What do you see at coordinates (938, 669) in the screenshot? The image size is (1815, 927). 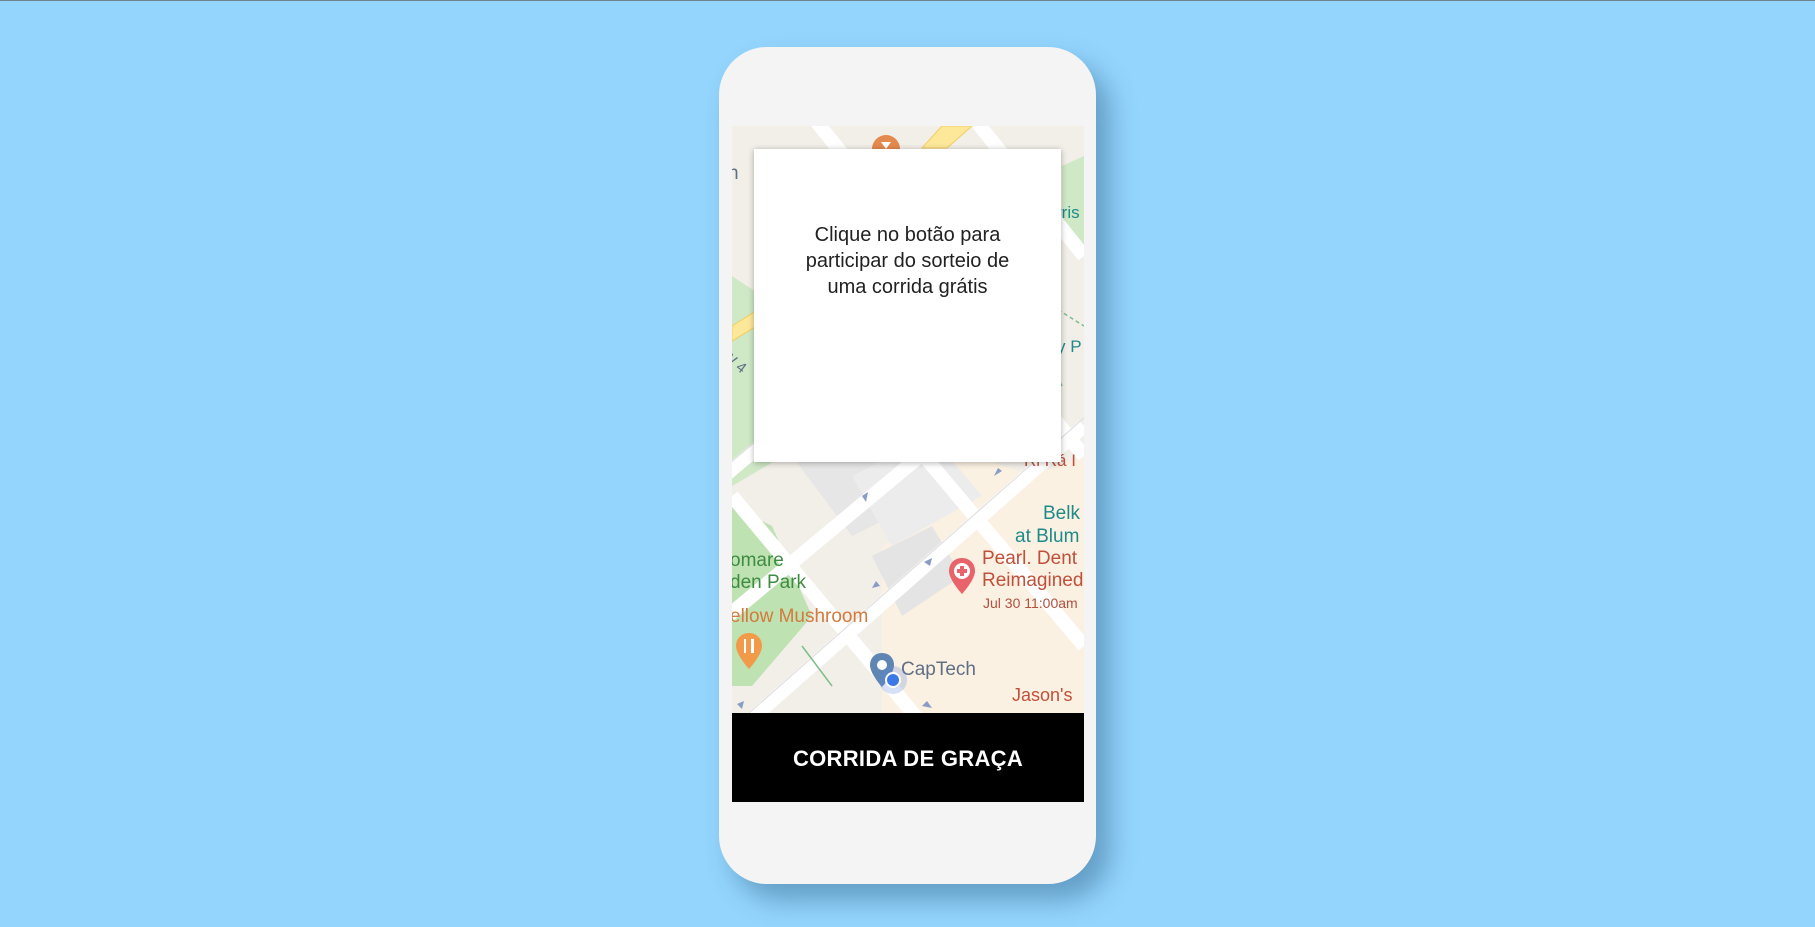 I see `map-label-captech: CapTech` at bounding box center [938, 669].